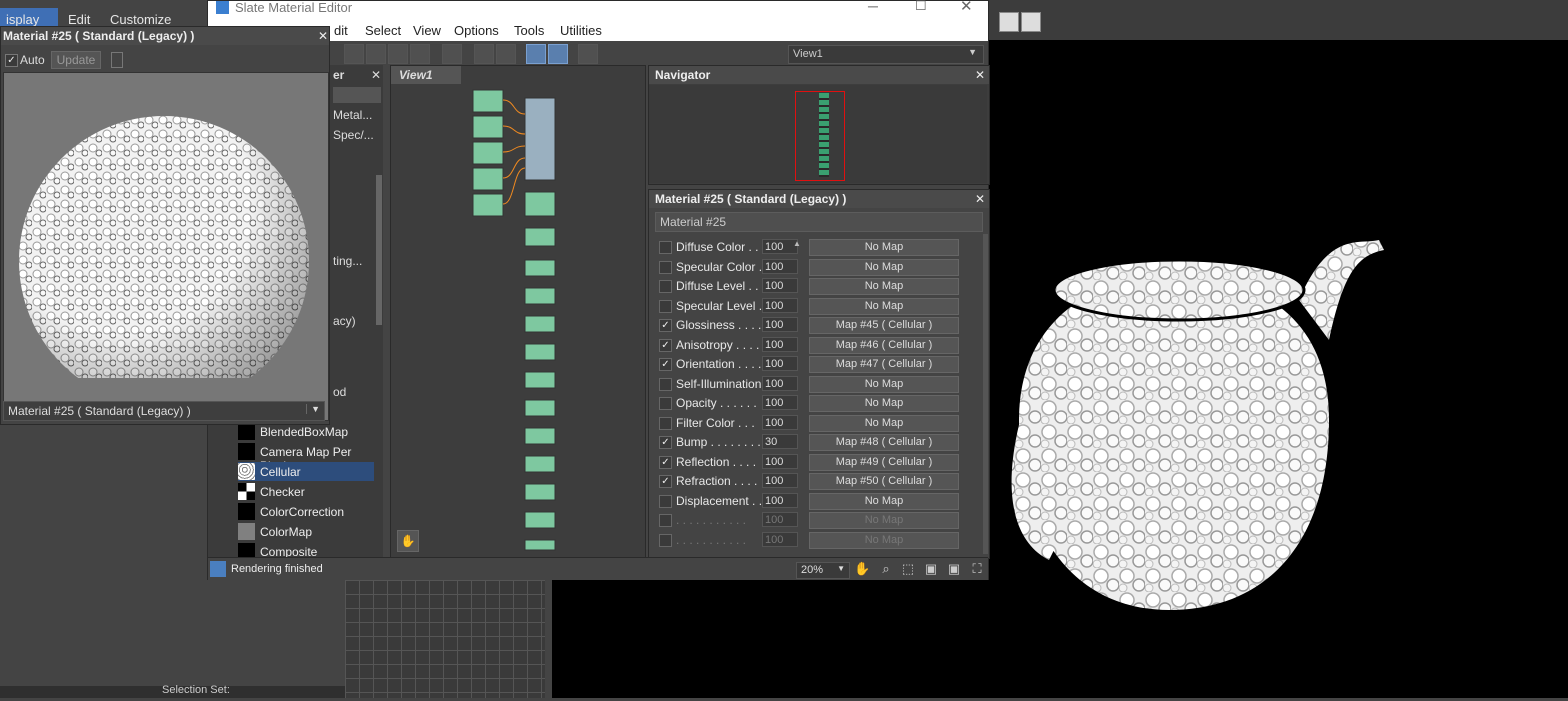 The height and width of the screenshot is (701, 1568). I want to click on layout-children-icon, so click(506, 54).